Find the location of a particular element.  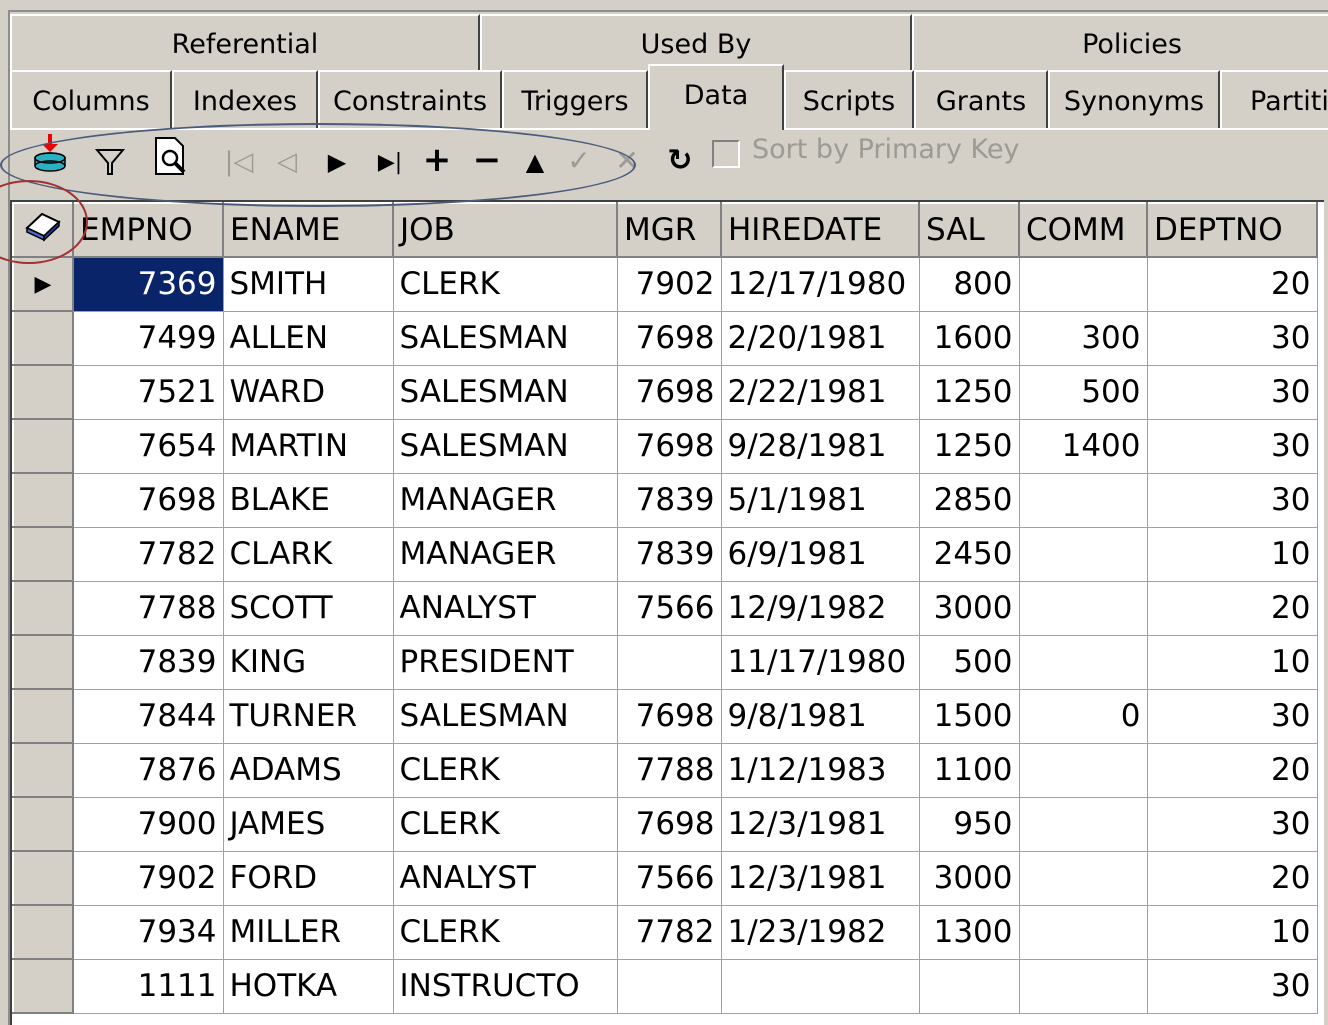

grid-cell-job: INSTRUCTO is located at coordinates (505, 986).